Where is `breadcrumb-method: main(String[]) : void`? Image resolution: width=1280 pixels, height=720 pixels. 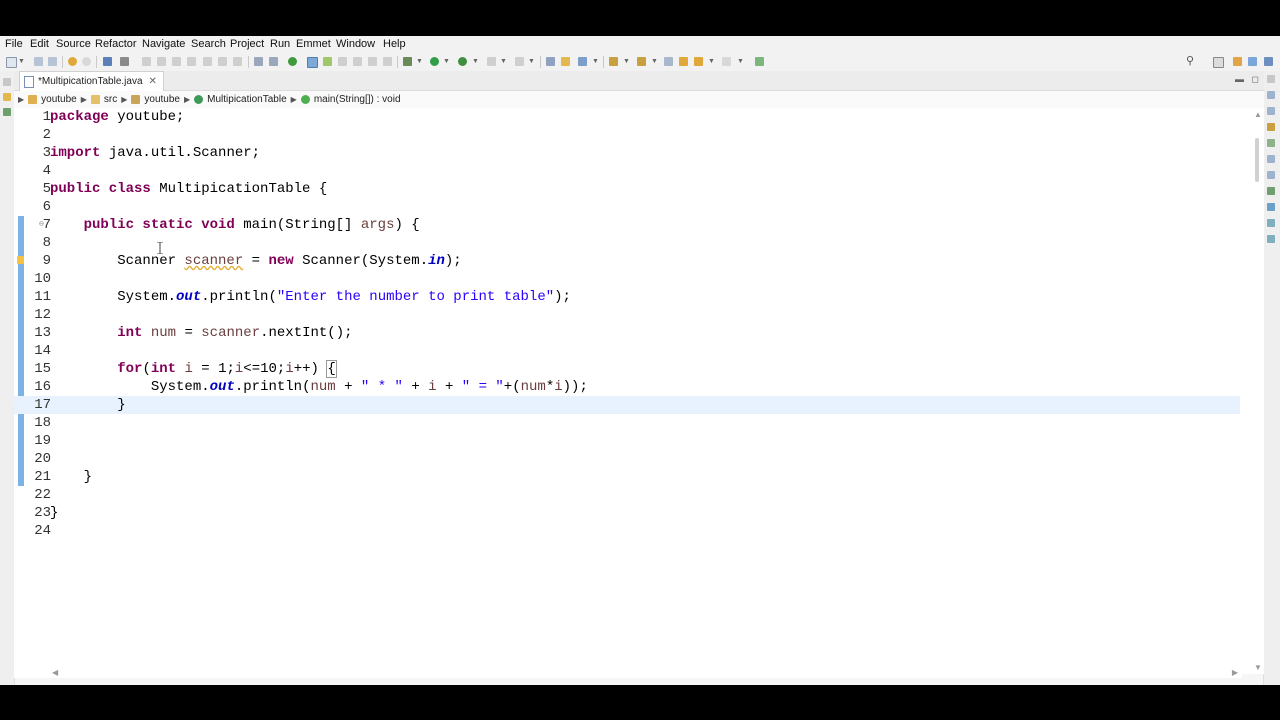
breadcrumb-method: main(String[]) : void is located at coordinates (357, 99).